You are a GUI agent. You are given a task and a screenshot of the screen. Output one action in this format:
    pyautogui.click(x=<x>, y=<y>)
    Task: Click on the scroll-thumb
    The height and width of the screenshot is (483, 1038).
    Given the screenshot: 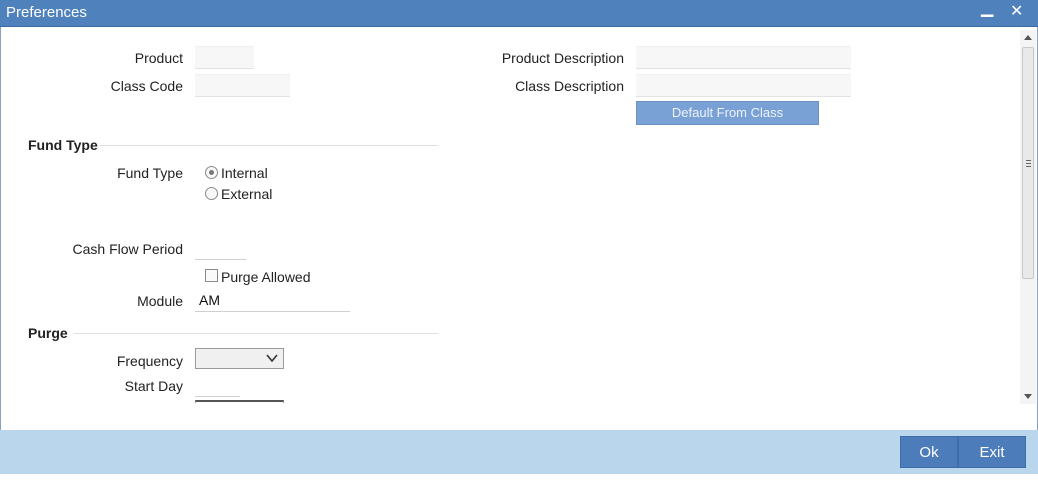 What is the action you would take?
    pyautogui.click(x=1028, y=163)
    